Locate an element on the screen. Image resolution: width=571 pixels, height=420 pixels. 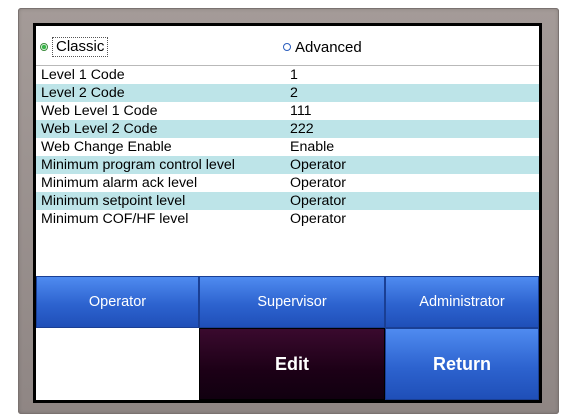
table-row: Minimum program control level Operator is located at coordinates (287, 165).